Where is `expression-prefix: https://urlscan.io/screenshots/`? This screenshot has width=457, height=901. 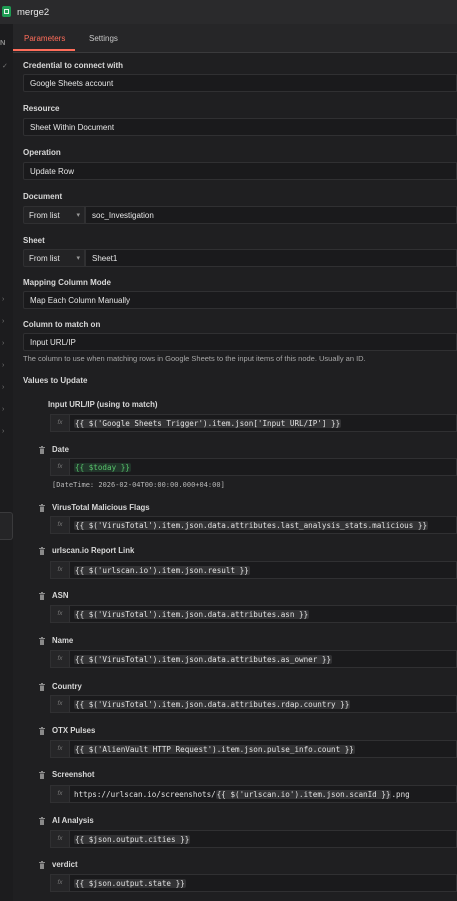 expression-prefix: https://urlscan.io/screenshots/ is located at coordinates (145, 794).